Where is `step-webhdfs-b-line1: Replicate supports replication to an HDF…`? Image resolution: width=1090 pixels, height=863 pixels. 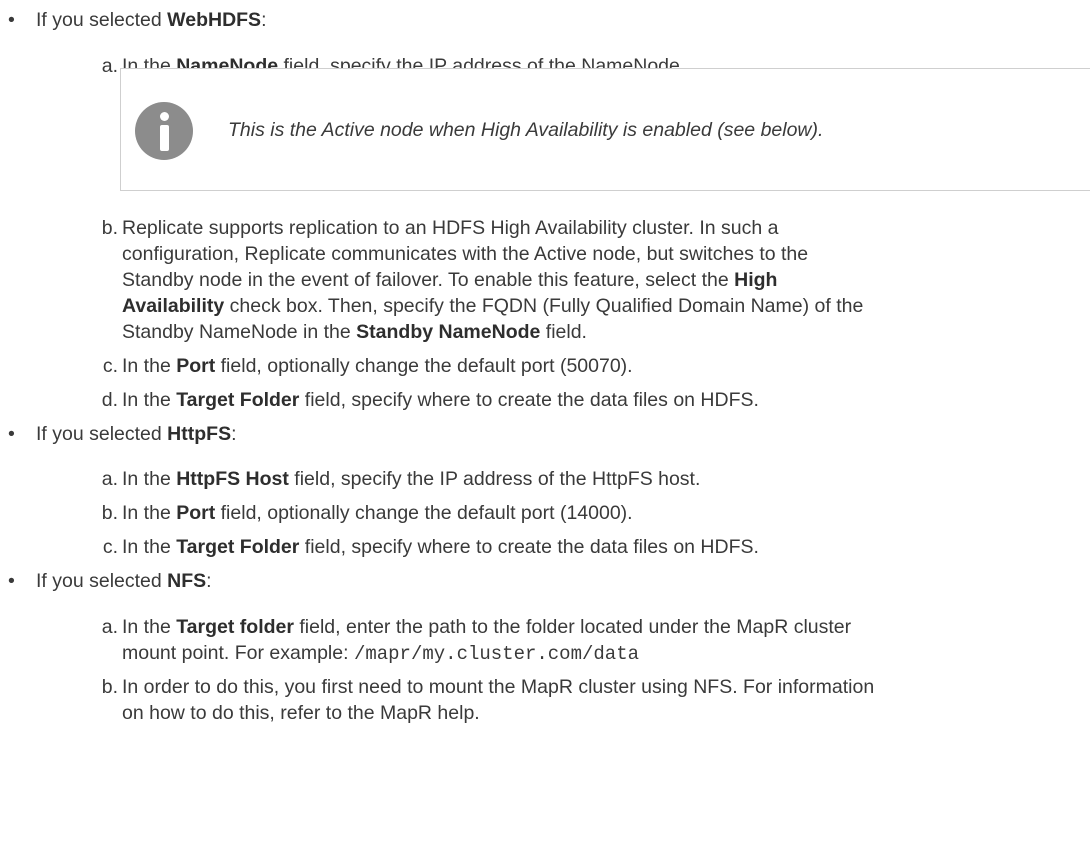 step-webhdfs-b-line1: Replicate supports replication to an HDF… is located at coordinates (450, 228).